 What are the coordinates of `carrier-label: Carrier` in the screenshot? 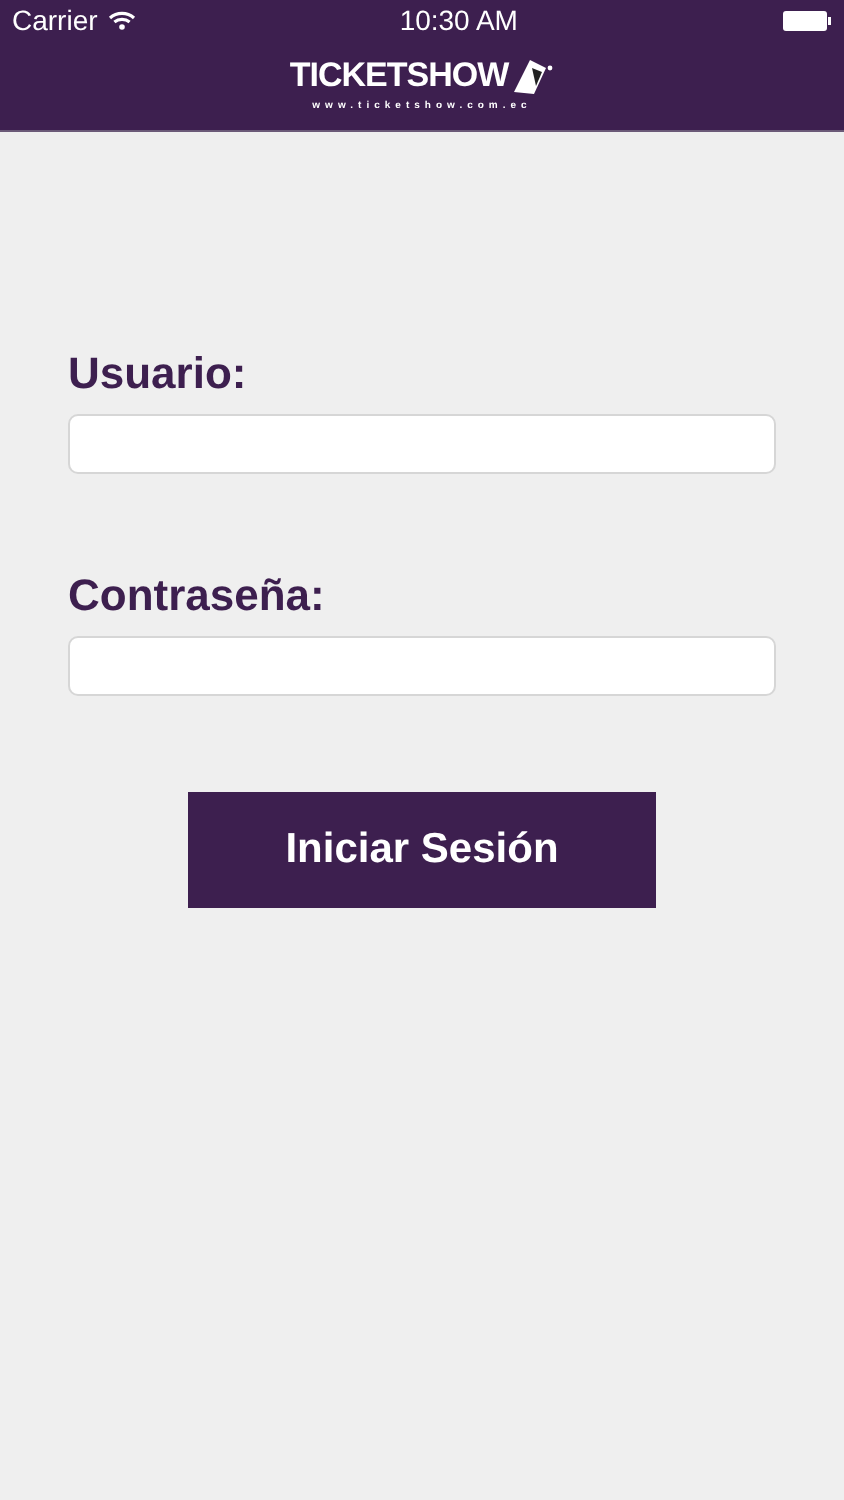 It's located at (55, 20).